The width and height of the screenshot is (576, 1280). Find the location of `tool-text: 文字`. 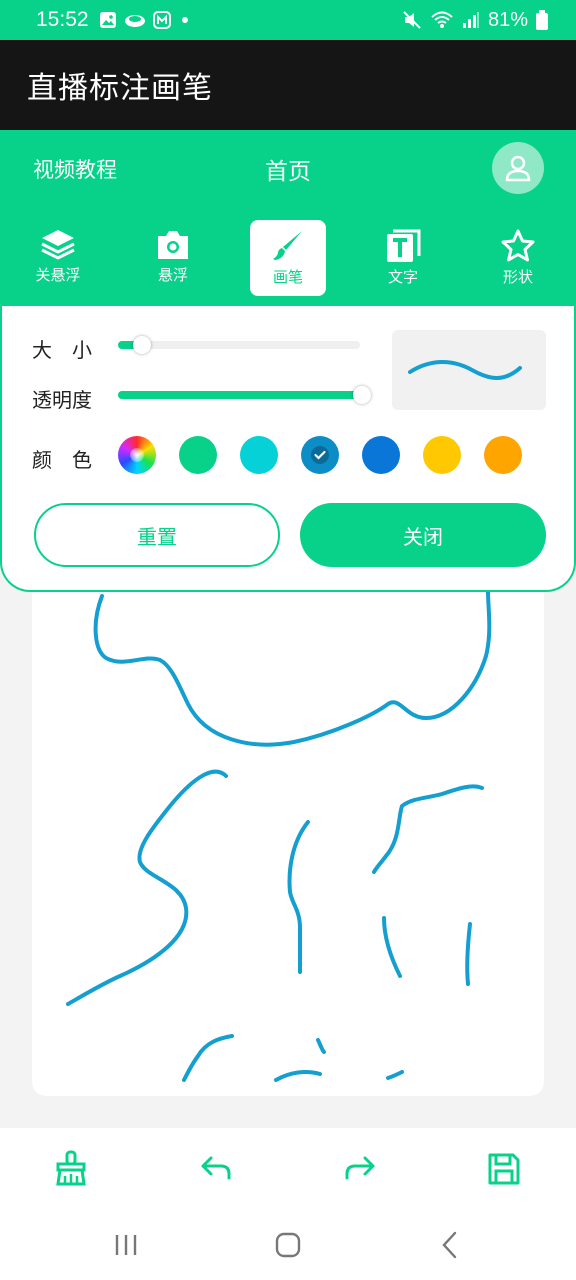

tool-text: 文字 is located at coordinates (403, 258).